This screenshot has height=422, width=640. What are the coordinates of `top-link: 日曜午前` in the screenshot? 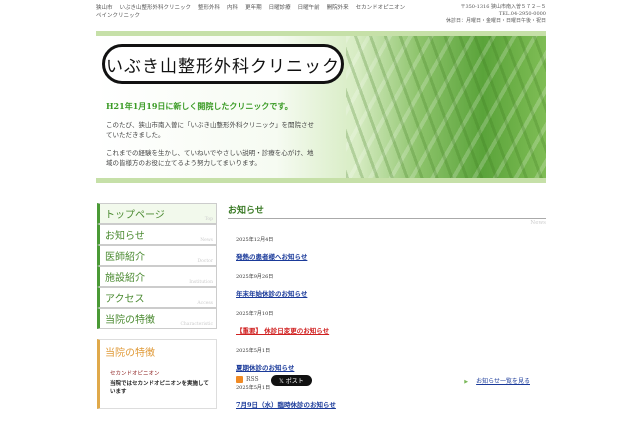 It's located at (309, 8).